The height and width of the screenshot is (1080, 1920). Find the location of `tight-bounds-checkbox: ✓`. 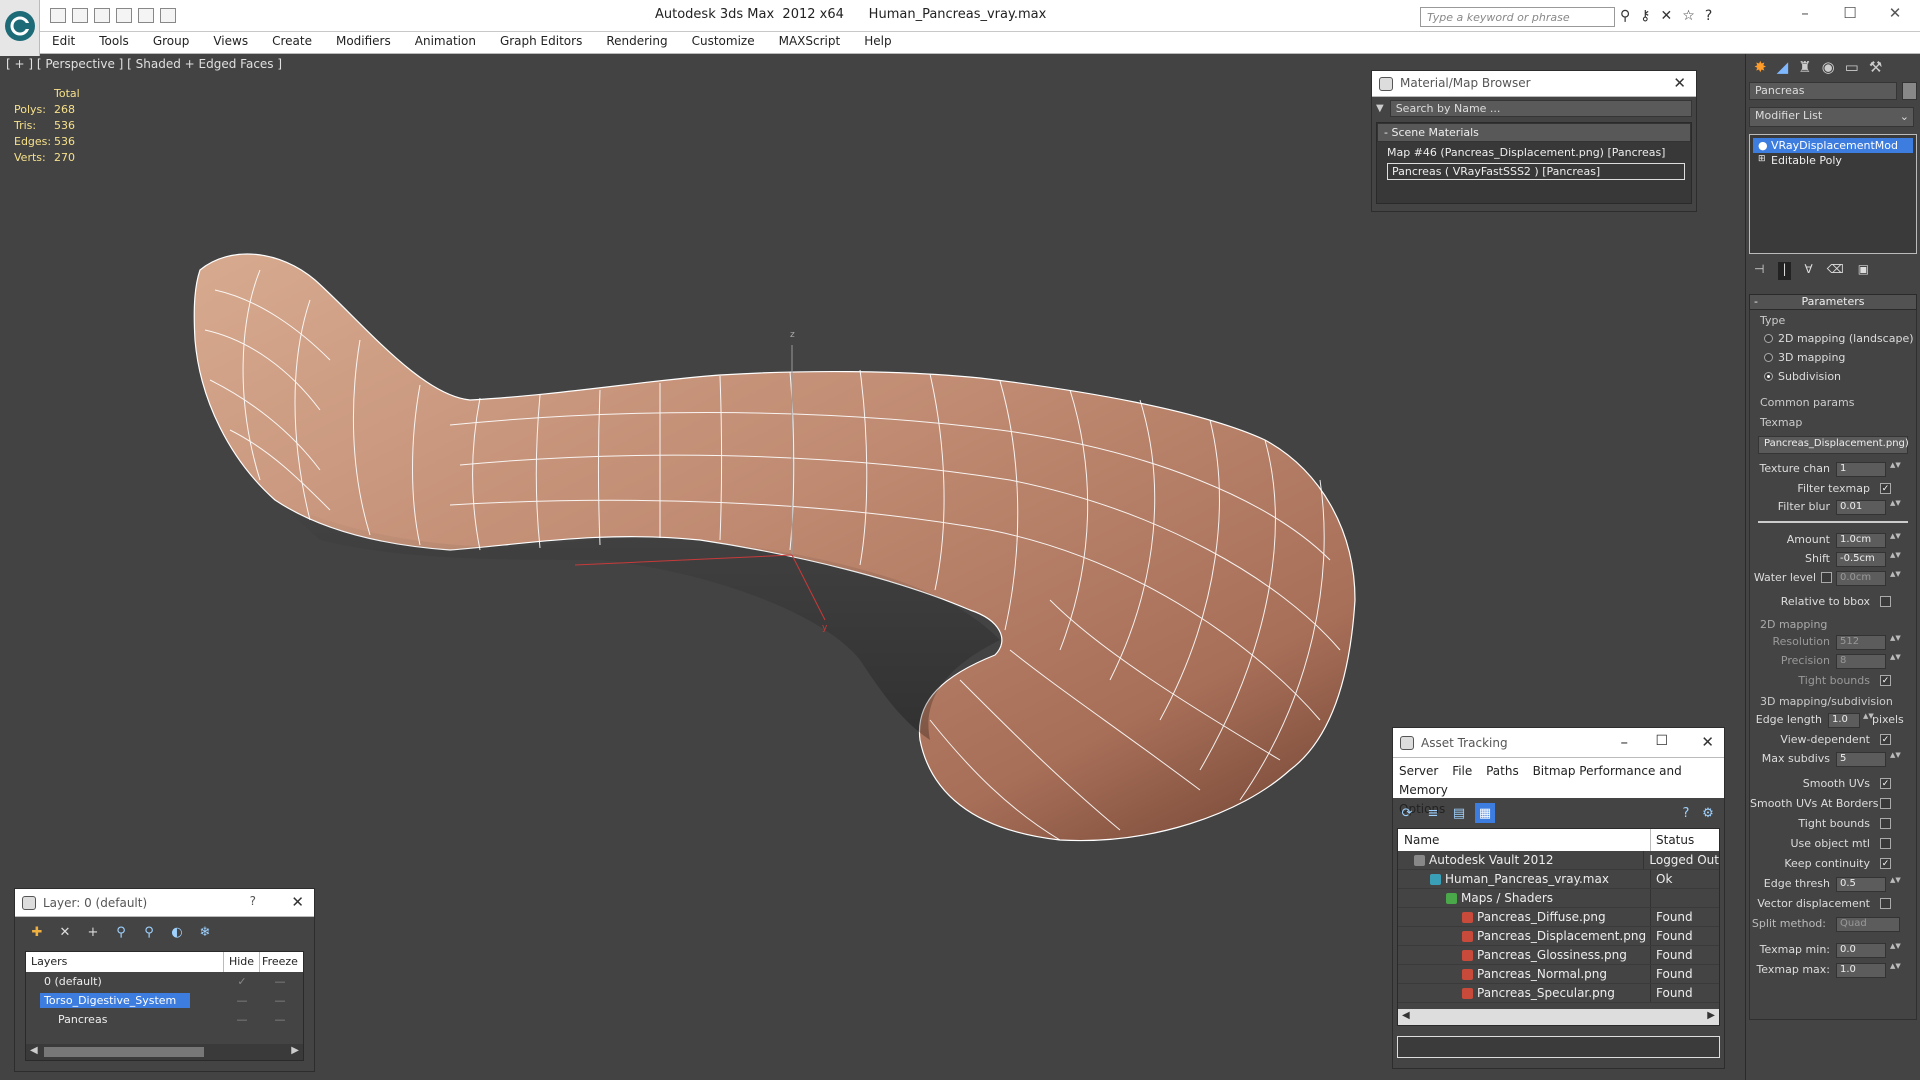

tight-bounds-checkbox: ✓ is located at coordinates (1885, 680).